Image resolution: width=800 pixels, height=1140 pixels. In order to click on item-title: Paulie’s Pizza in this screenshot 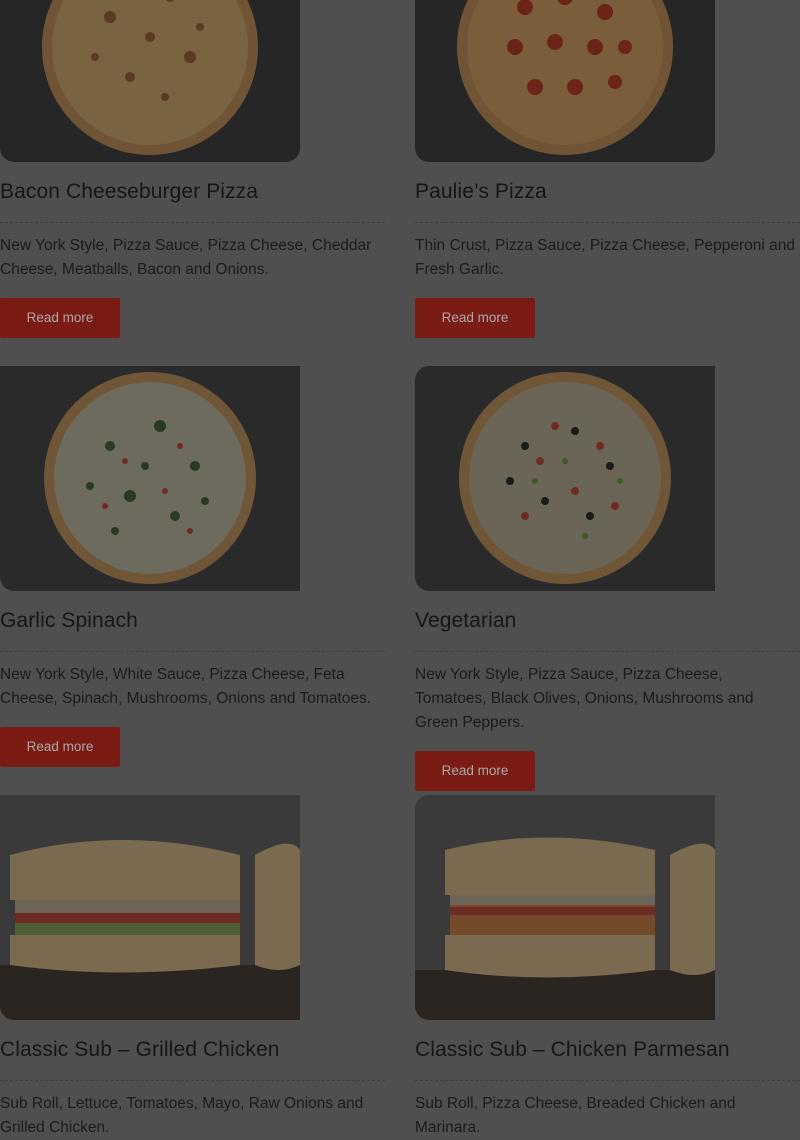, I will do `click(481, 191)`.